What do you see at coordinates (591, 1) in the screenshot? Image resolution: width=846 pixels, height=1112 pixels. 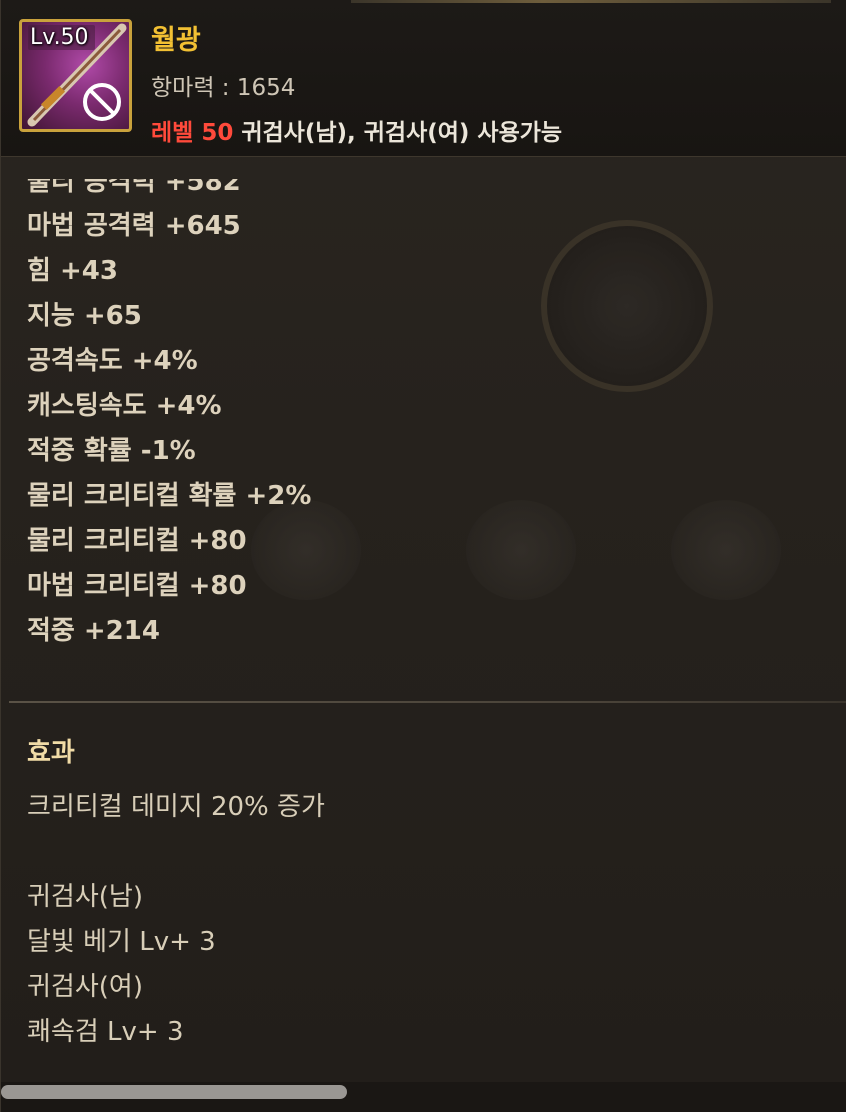 I see `header-edge` at bounding box center [591, 1].